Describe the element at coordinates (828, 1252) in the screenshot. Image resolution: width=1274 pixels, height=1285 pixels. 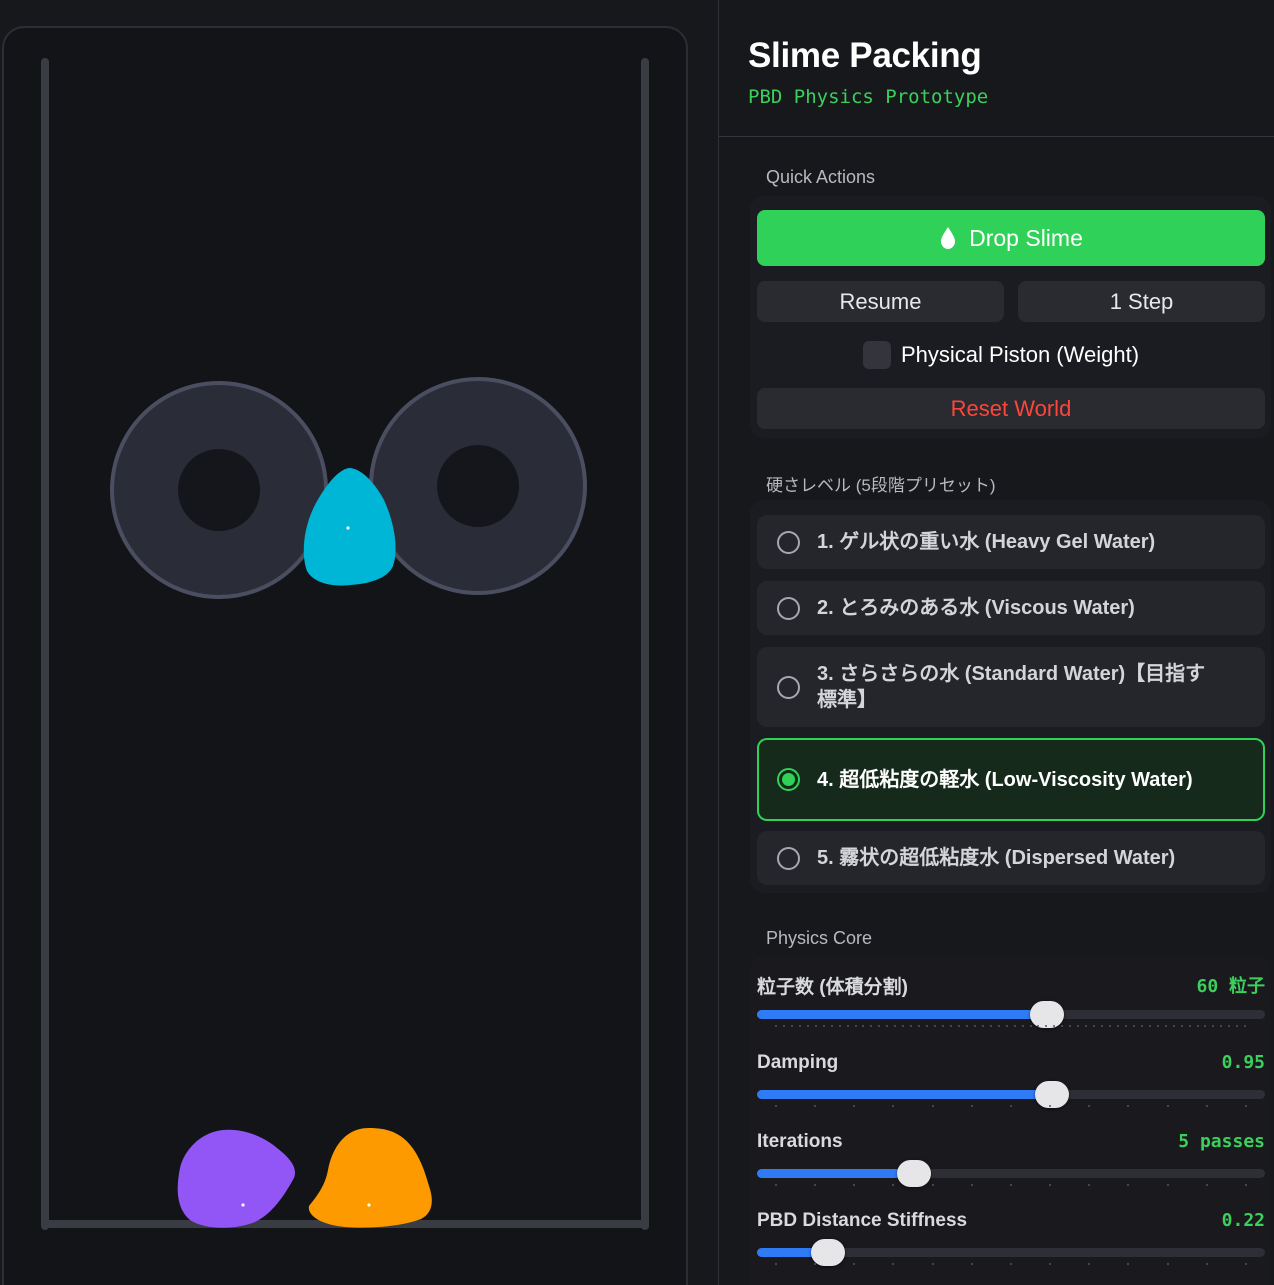
I see `pbd-stiffness-thumb` at that location.